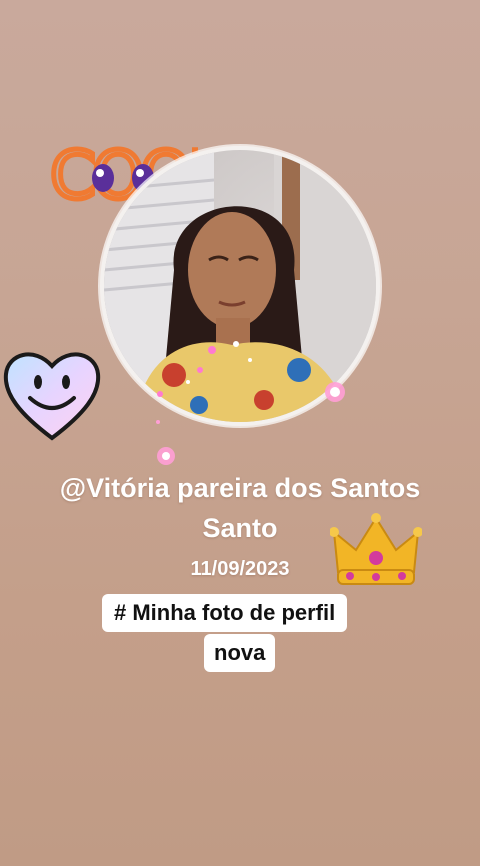  What do you see at coordinates (52, 396) in the screenshot?
I see `smiley-heart-icon` at bounding box center [52, 396].